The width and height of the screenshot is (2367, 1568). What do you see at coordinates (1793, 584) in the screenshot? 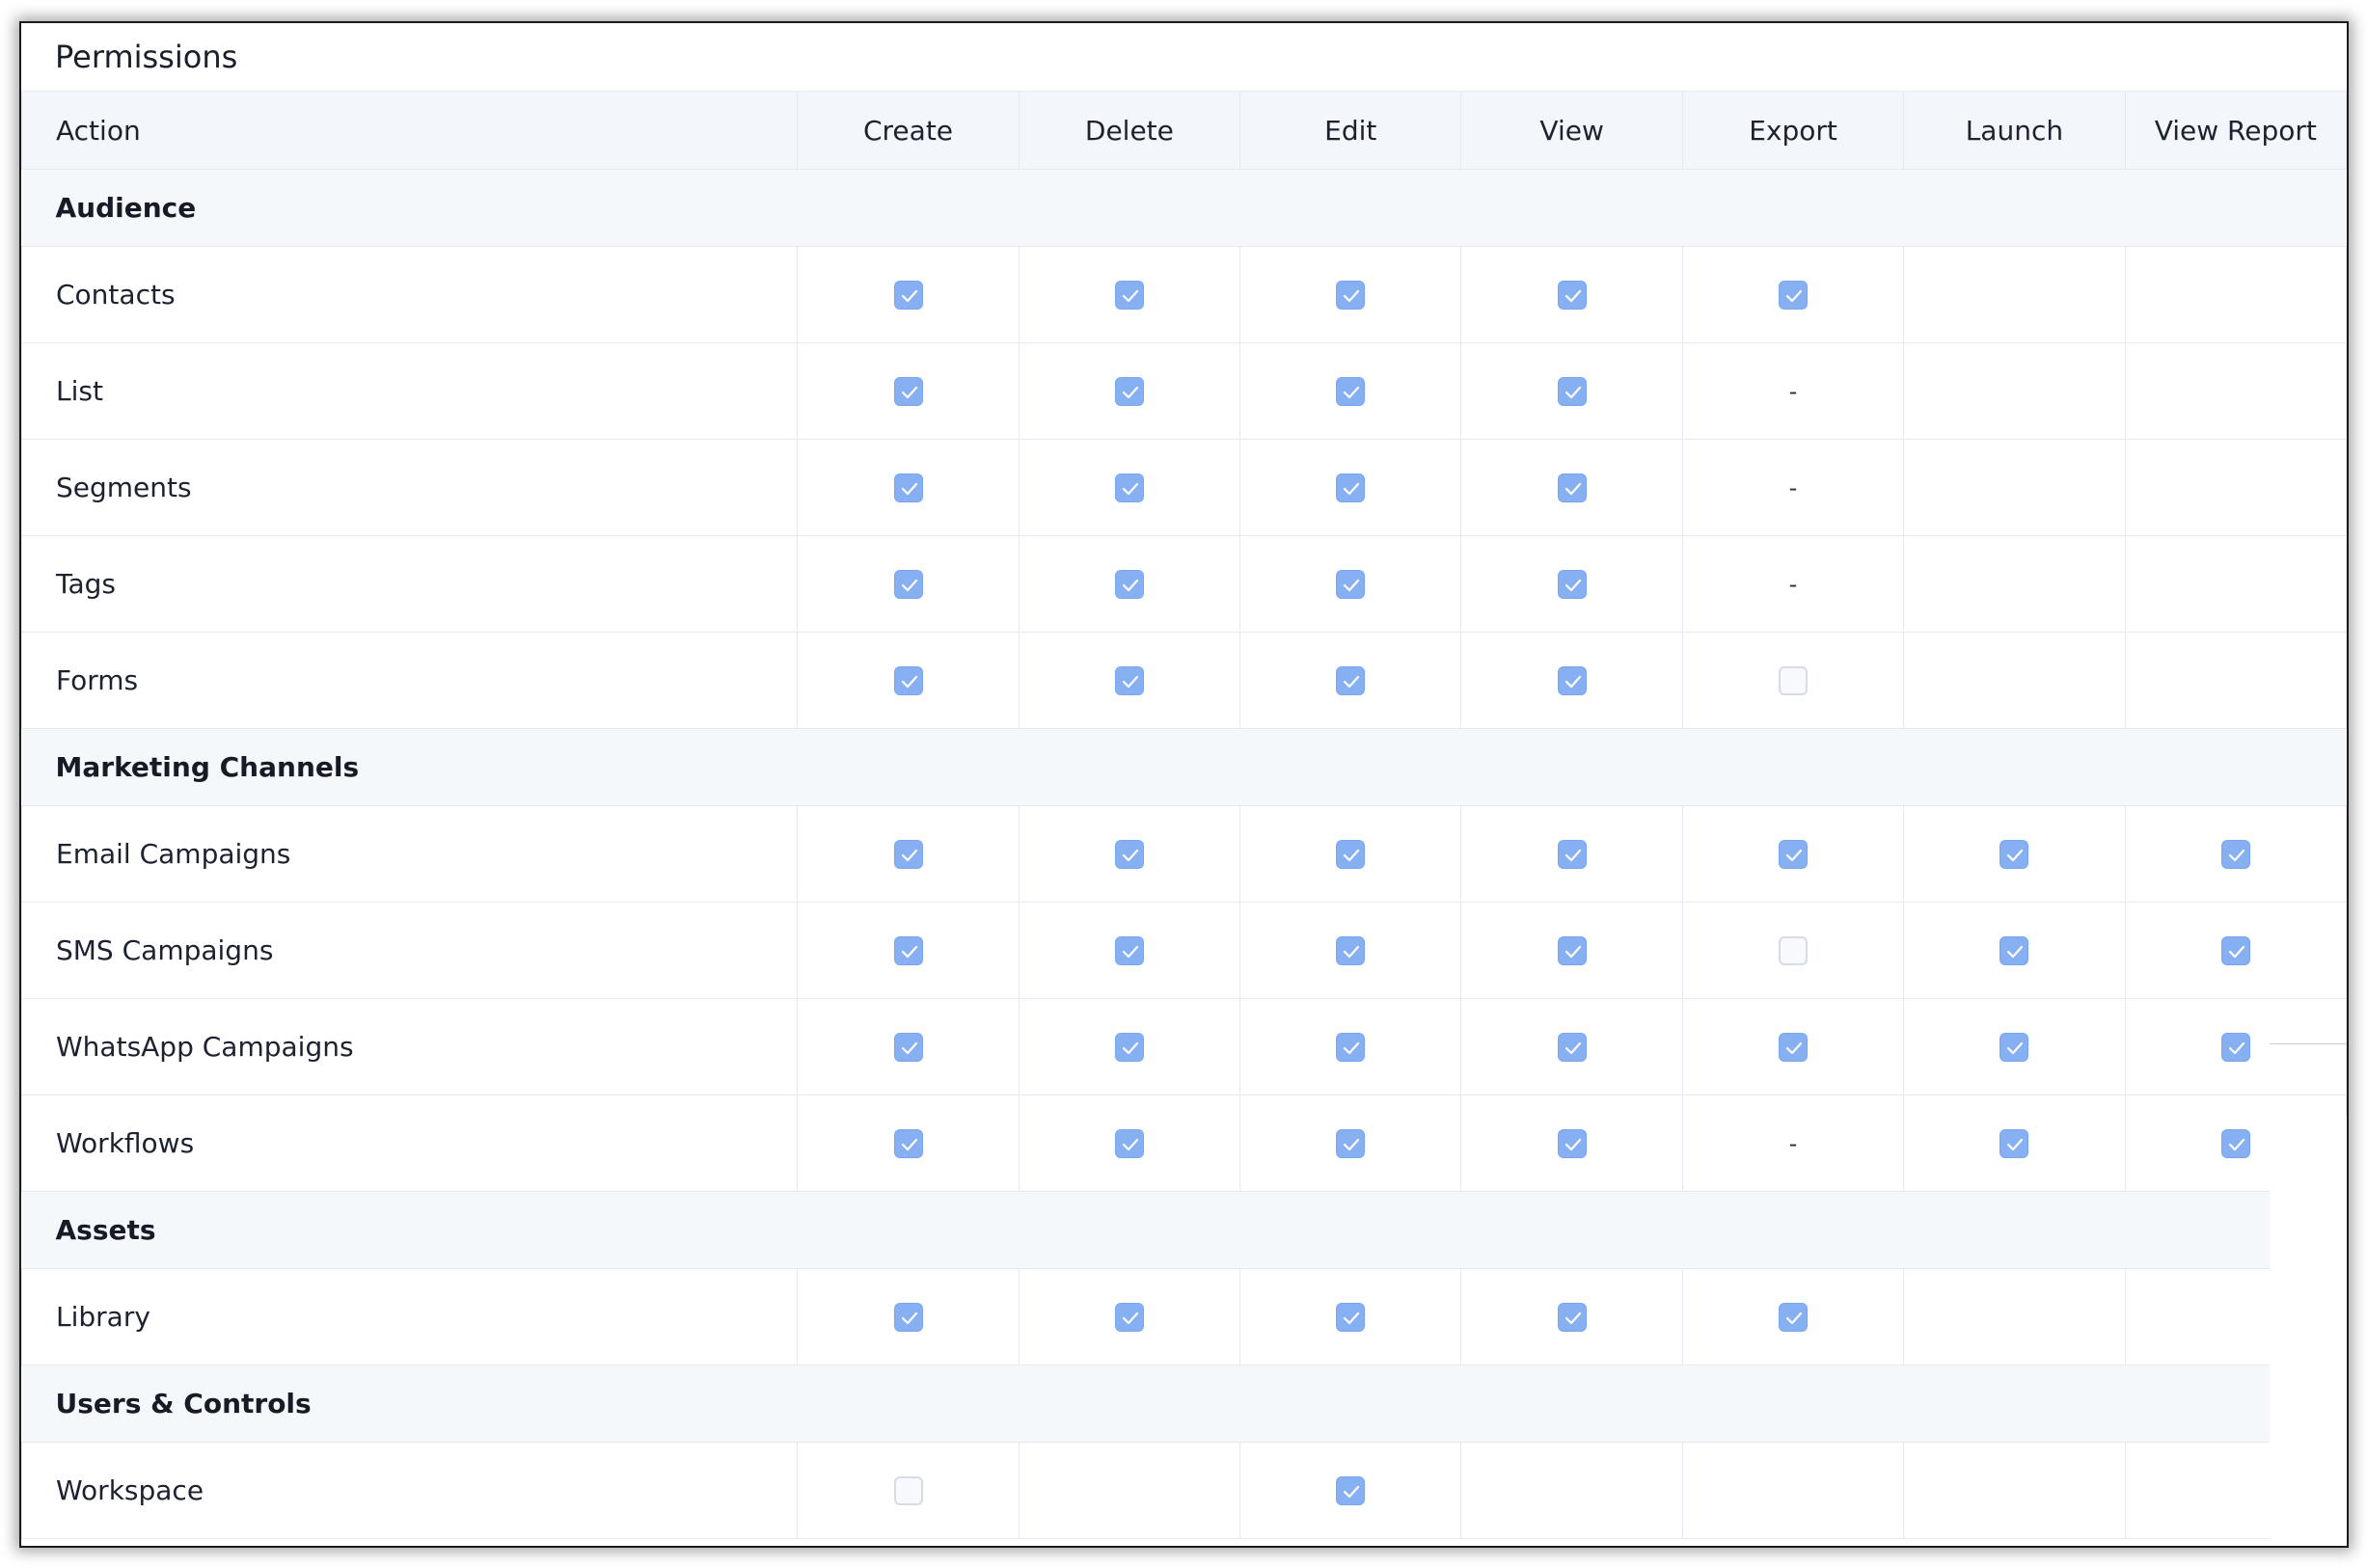
I see `not-applicable-dash: -` at bounding box center [1793, 584].